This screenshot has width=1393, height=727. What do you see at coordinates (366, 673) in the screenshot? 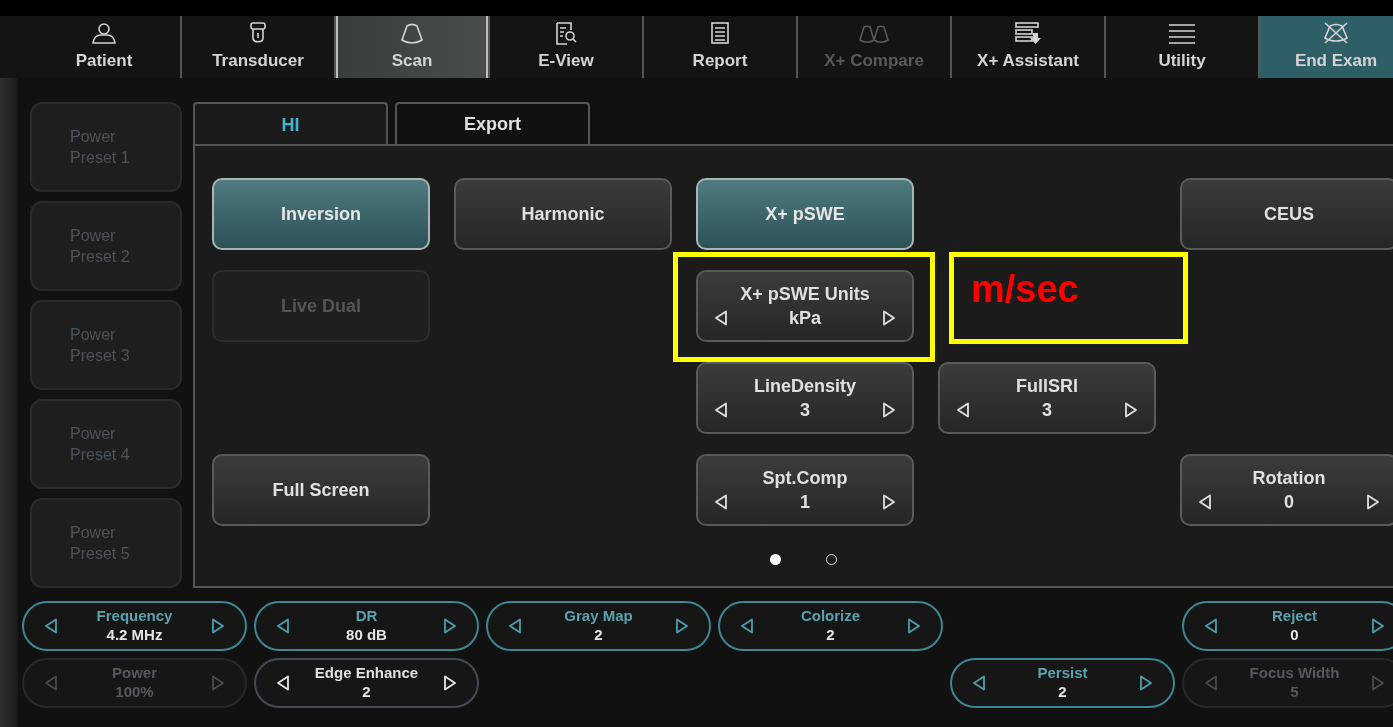
I see `parameter-label: Edge Enhance` at bounding box center [366, 673].